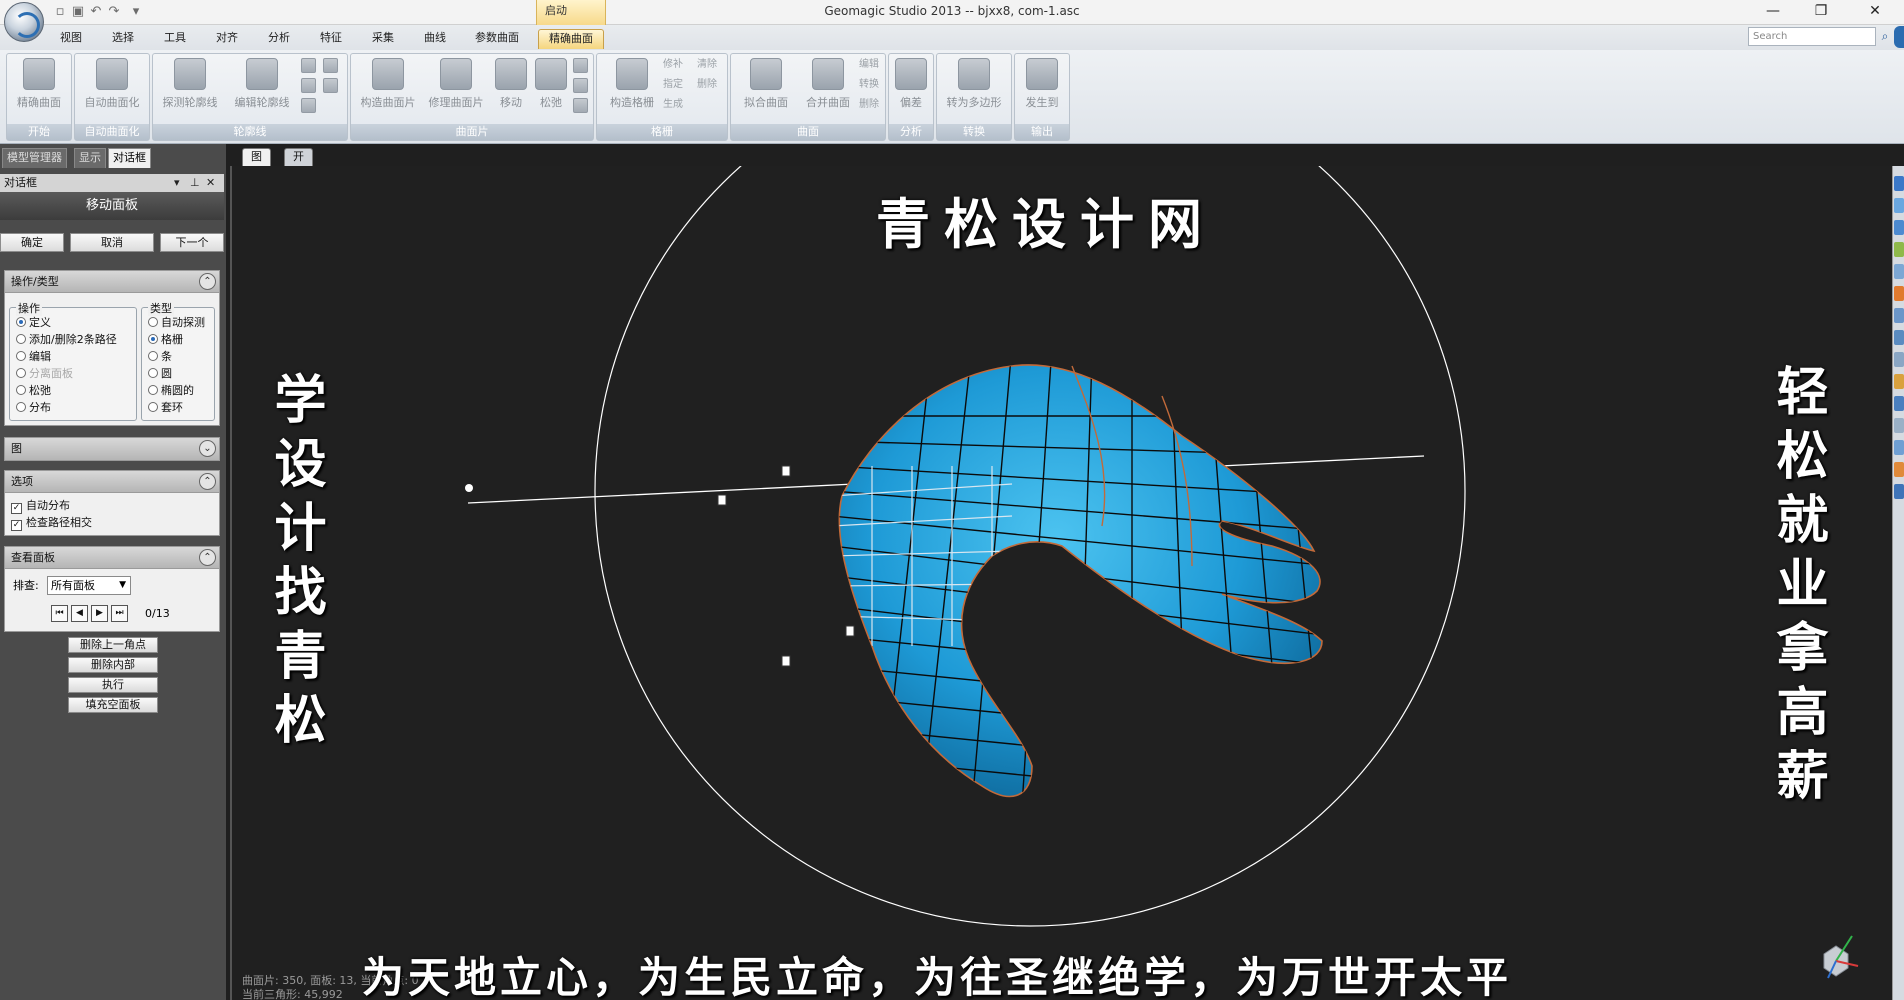 The image size is (1904, 1000). I want to click on radio-circle: 圆, so click(160, 374).